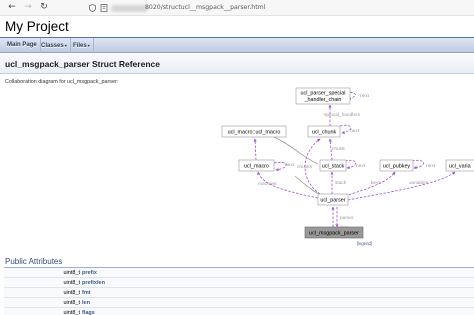  What do you see at coordinates (104, 8) in the screenshot?
I see `page-info-icon` at bounding box center [104, 8].